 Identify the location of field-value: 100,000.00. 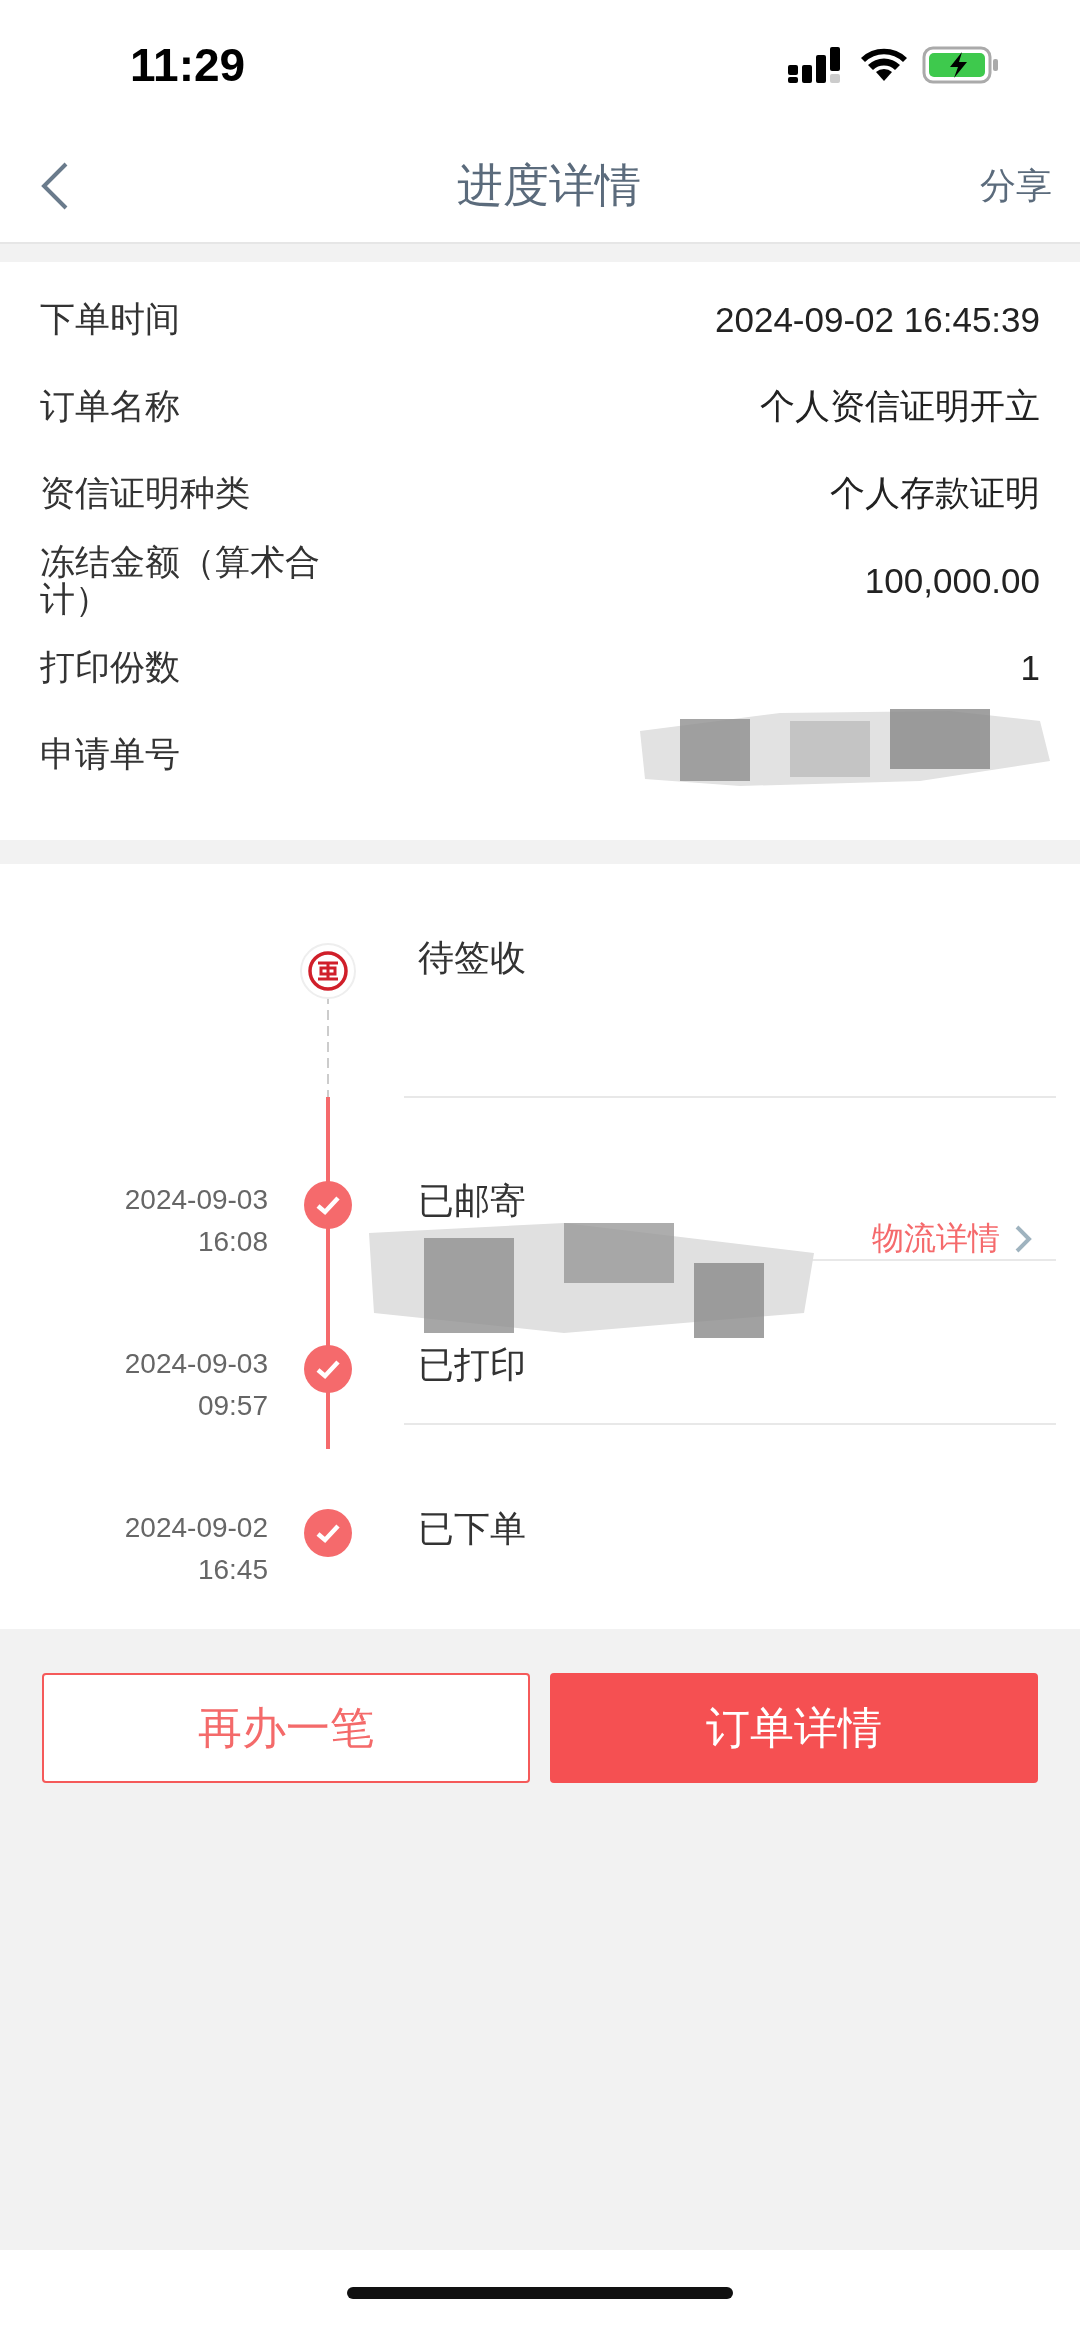
(952, 580).